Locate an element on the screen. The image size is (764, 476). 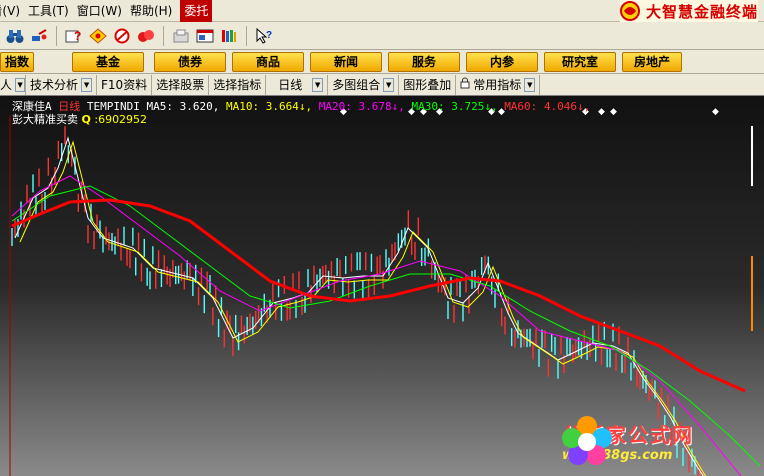
ma10-value: 3.664↓, is located at coordinates (289, 106).